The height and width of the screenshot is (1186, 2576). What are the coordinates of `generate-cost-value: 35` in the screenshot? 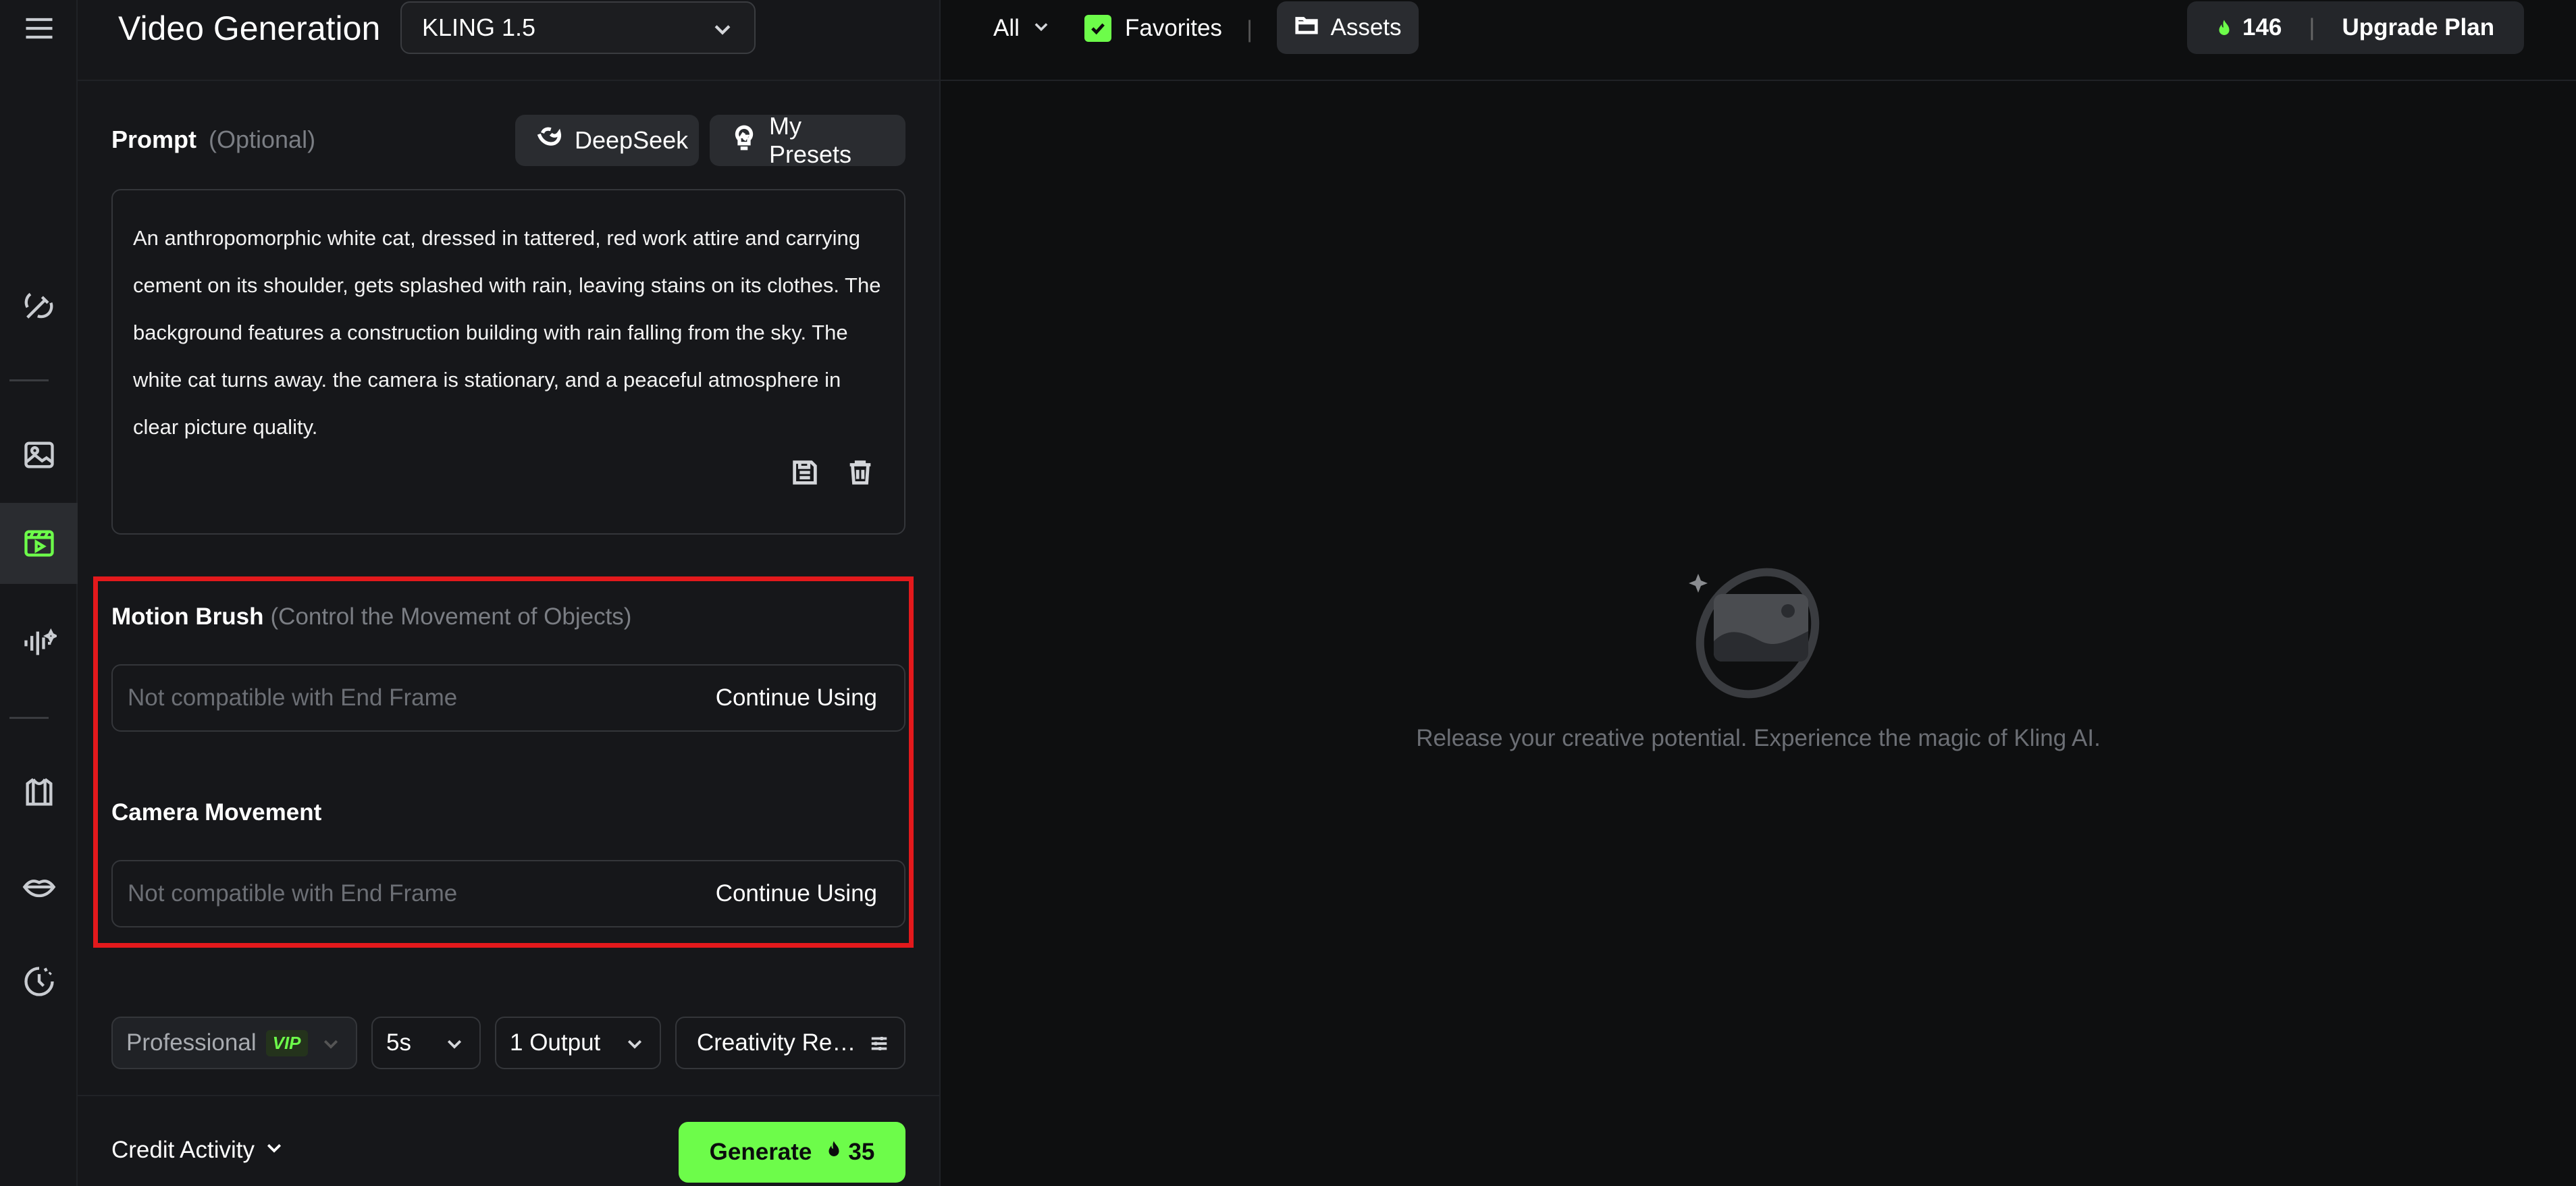 It's located at (862, 1152).